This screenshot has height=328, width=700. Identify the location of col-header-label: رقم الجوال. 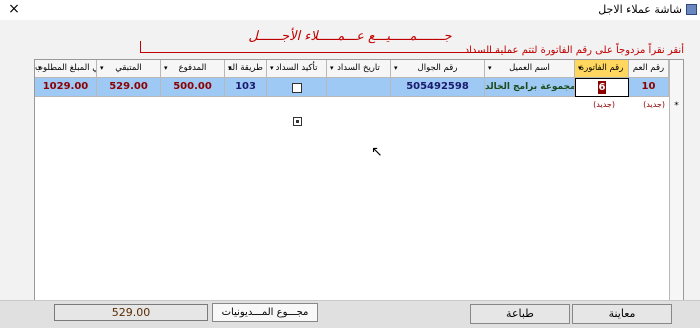
(437, 68).